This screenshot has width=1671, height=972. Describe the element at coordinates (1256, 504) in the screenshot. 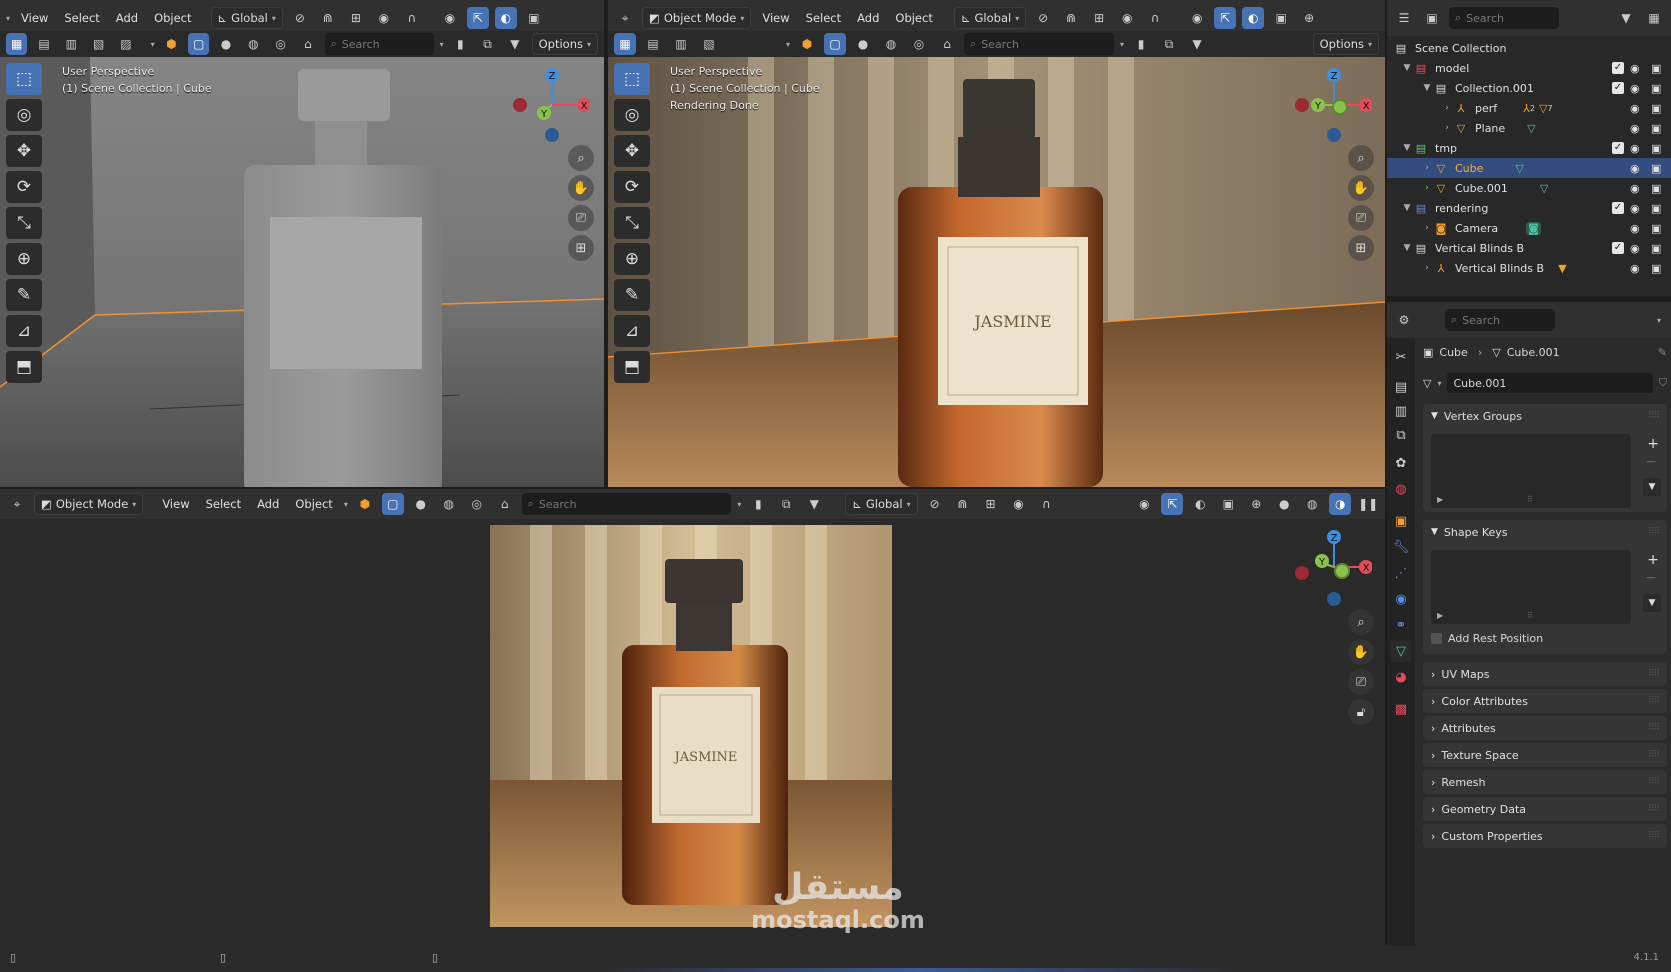

I see `wireframe-shading-icon: ⊕` at that location.